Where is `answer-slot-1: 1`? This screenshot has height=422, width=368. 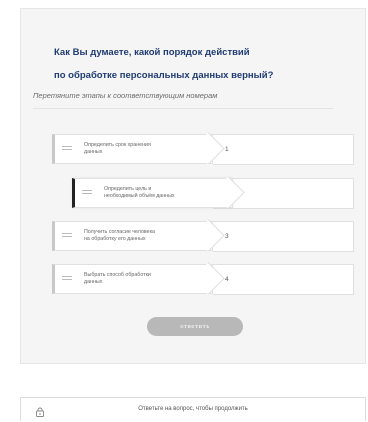 answer-slot-1: 1 is located at coordinates (283, 149).